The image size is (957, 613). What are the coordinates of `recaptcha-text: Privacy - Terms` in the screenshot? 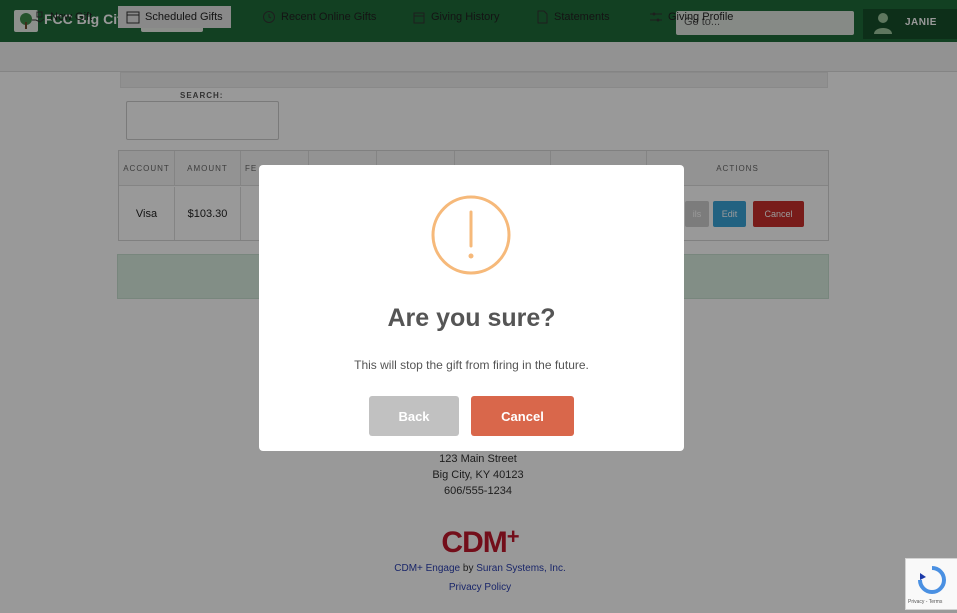 It's located at (925, 602).